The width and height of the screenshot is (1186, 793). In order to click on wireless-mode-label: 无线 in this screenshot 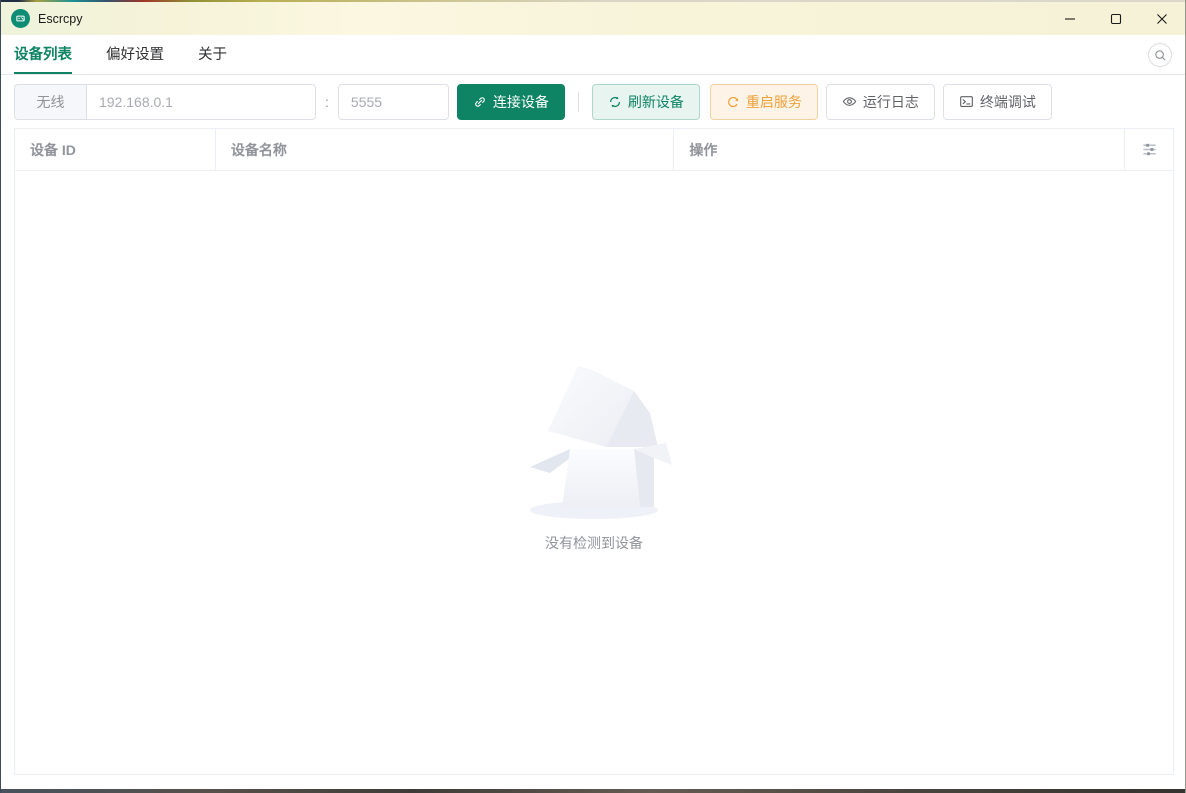, I will do `click(50, 101)`.